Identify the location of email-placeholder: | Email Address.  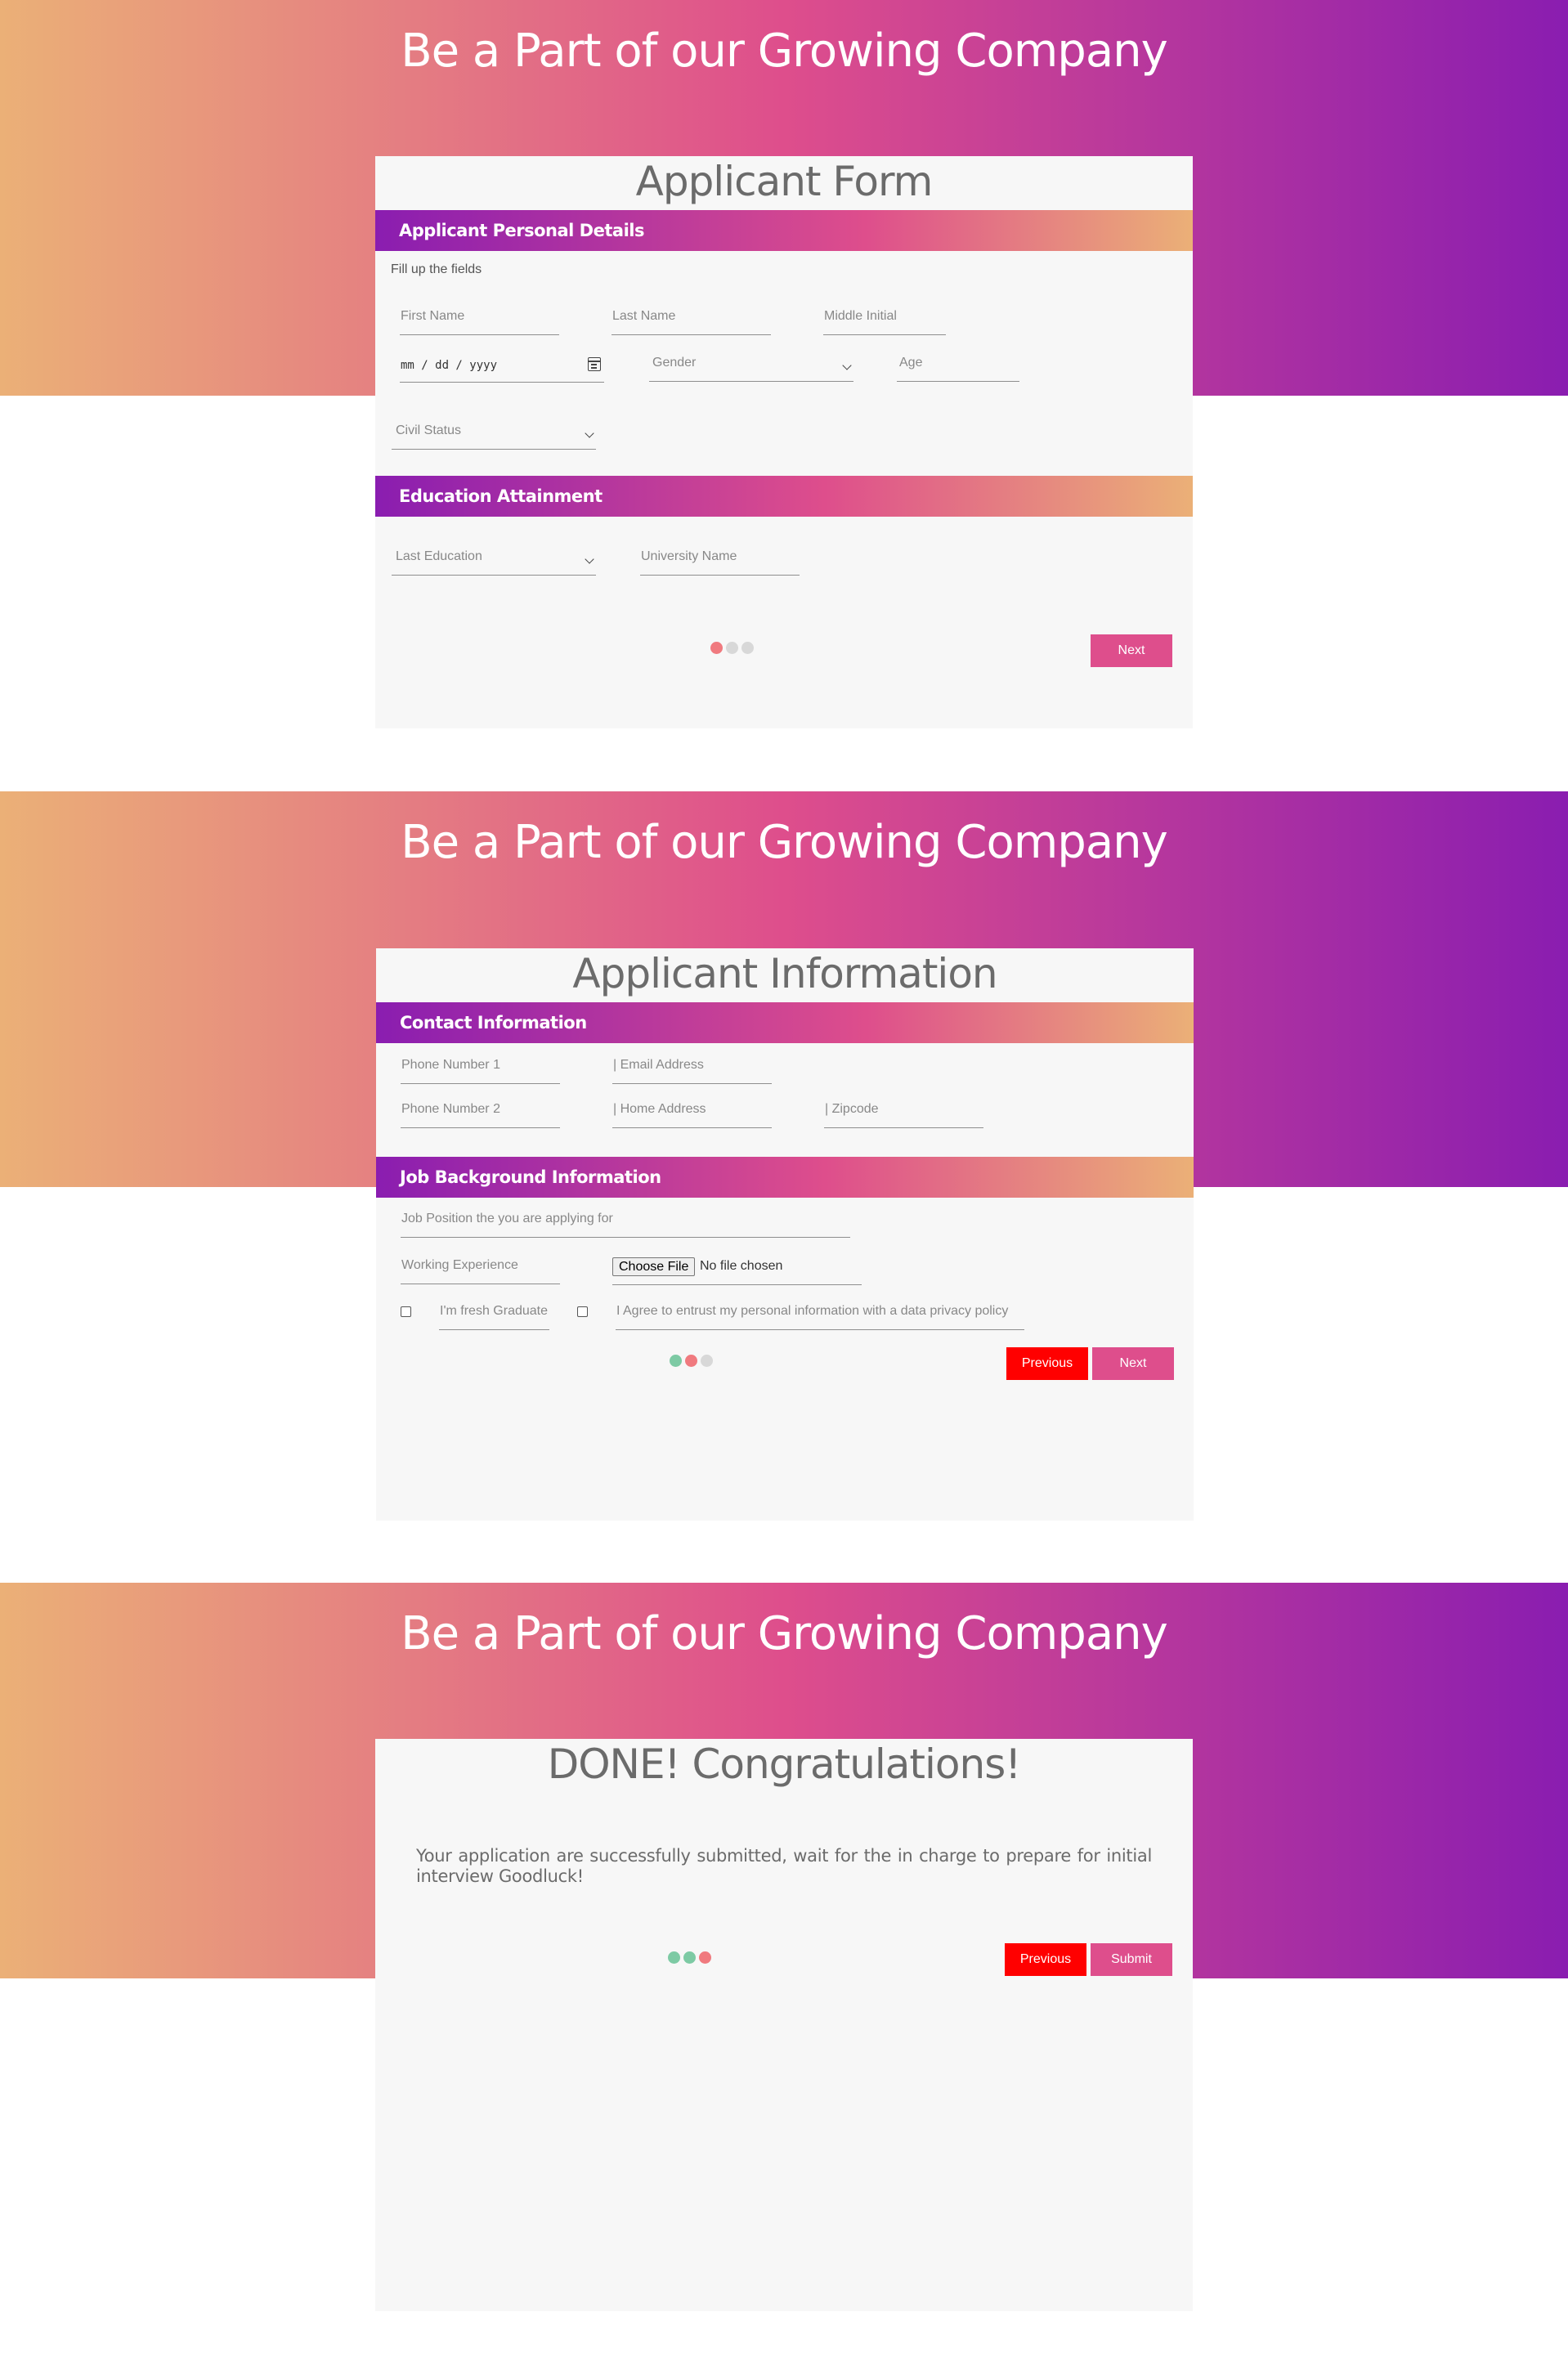
(659, 1065).